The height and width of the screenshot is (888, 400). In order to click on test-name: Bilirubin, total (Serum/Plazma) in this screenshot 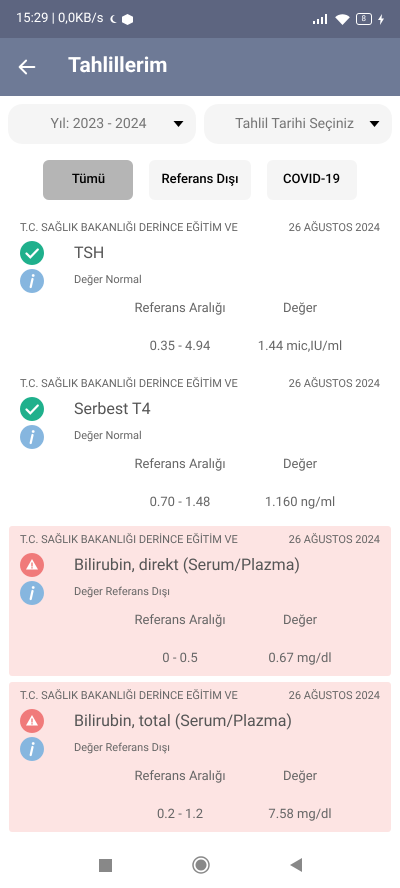, I will do `click(183, 721)`.